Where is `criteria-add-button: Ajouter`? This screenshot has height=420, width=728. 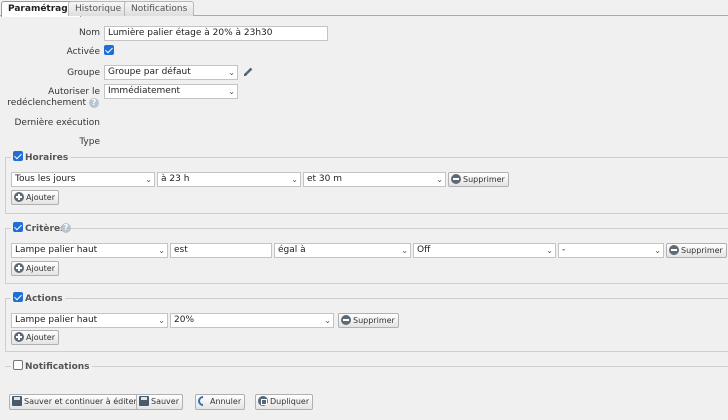 criteria-add-button: Ajouter is located at coordinates (35, 268).